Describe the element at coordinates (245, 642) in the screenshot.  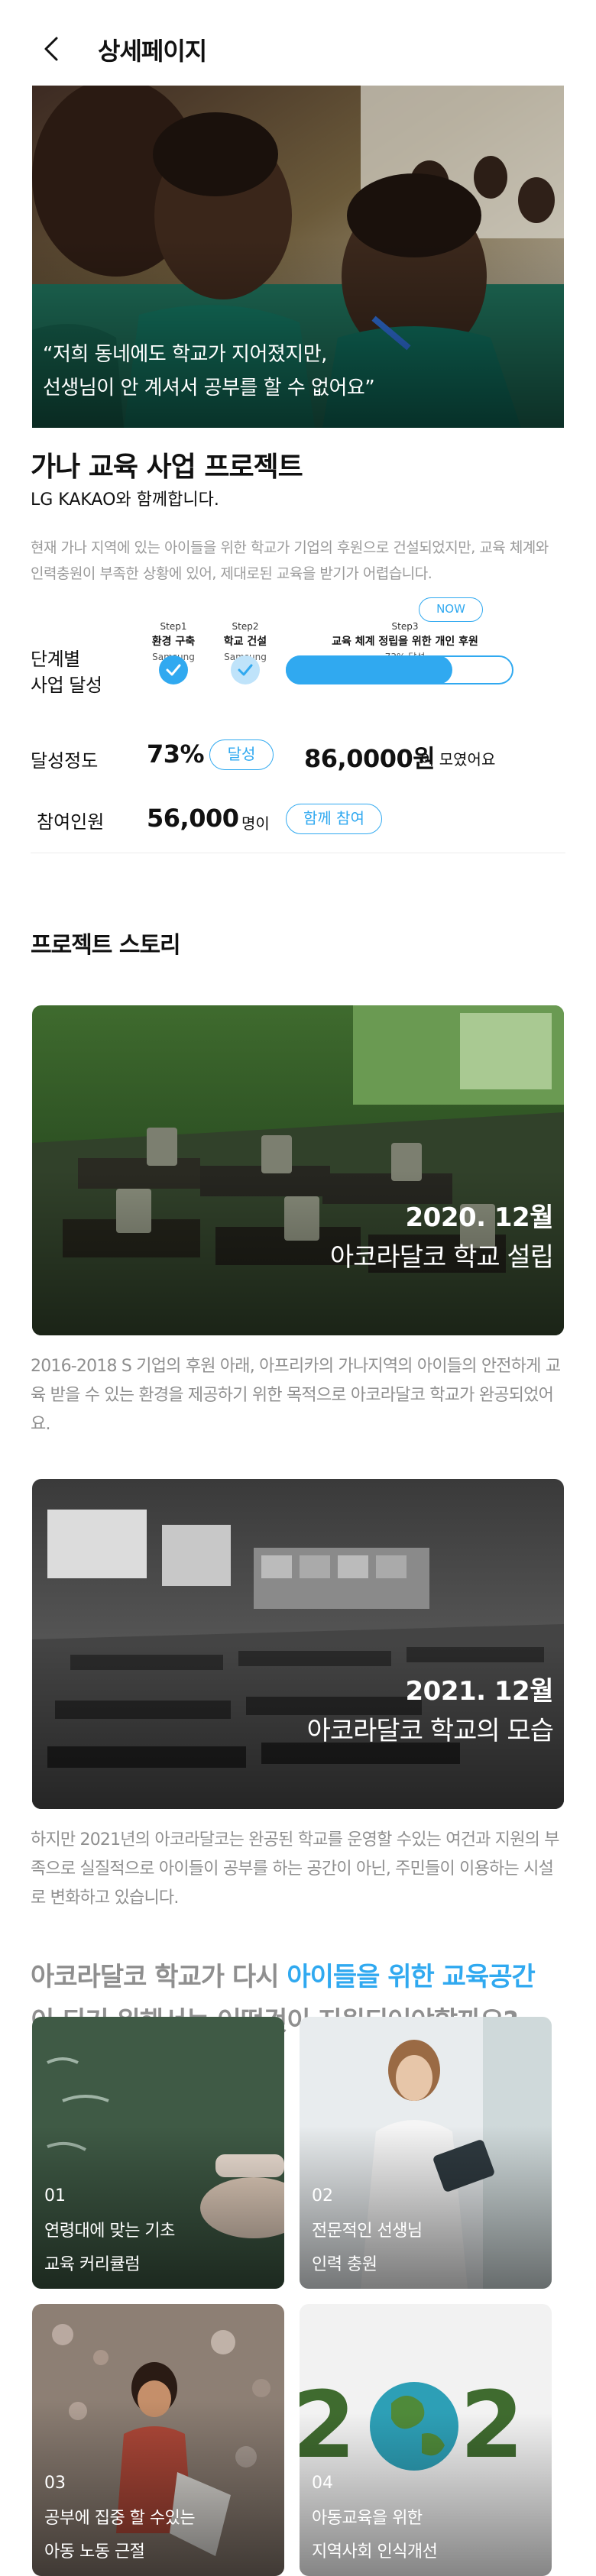
I see `step-2-title: 학교 건설` at that location.